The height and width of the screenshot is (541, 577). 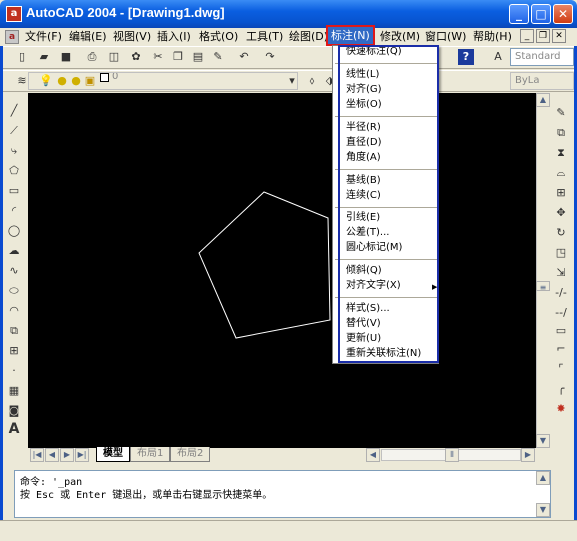 I want to click on copy-object-icon: ⧉, so click(x=561, y=133).